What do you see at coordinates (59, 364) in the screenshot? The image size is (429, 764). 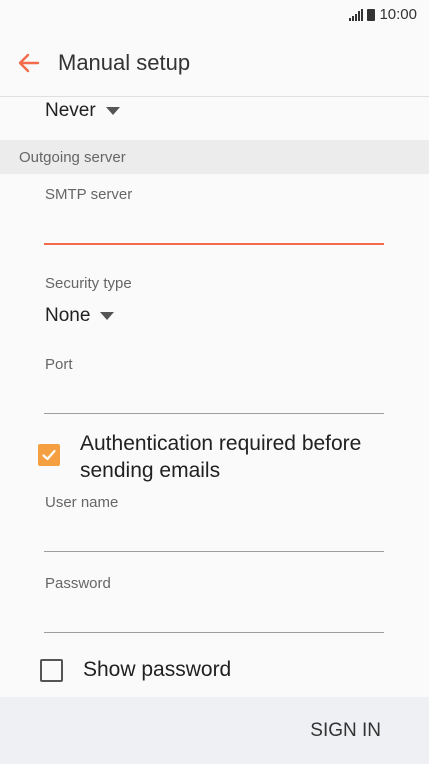 I see `port-label: Port` at bounding box center [59, 364].